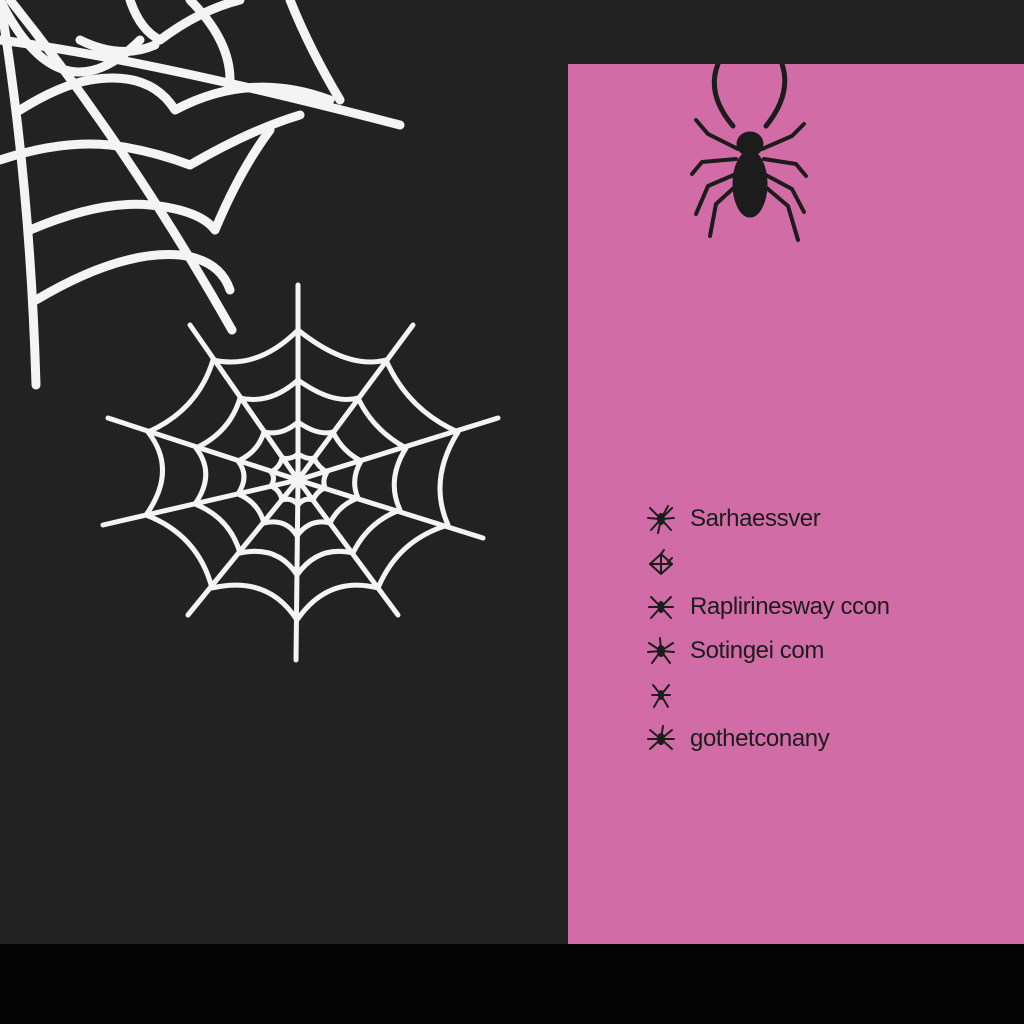  What do you see at coordinates (661, 562) in the screenshot?
I see `web-icon` at bounding box center [661, 562].